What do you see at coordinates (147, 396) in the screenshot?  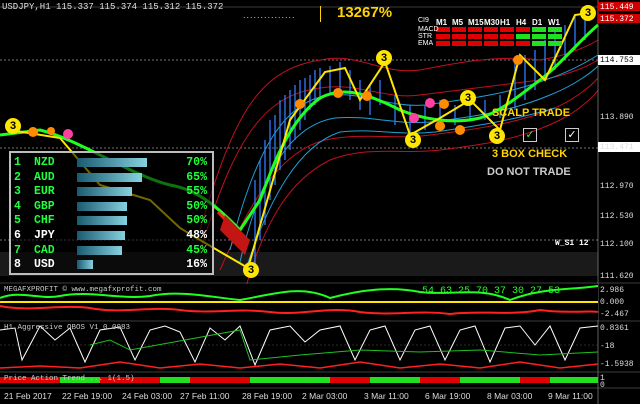 I see `date-tick: 24 Feb 03:00` at bounding box center [147, 396].